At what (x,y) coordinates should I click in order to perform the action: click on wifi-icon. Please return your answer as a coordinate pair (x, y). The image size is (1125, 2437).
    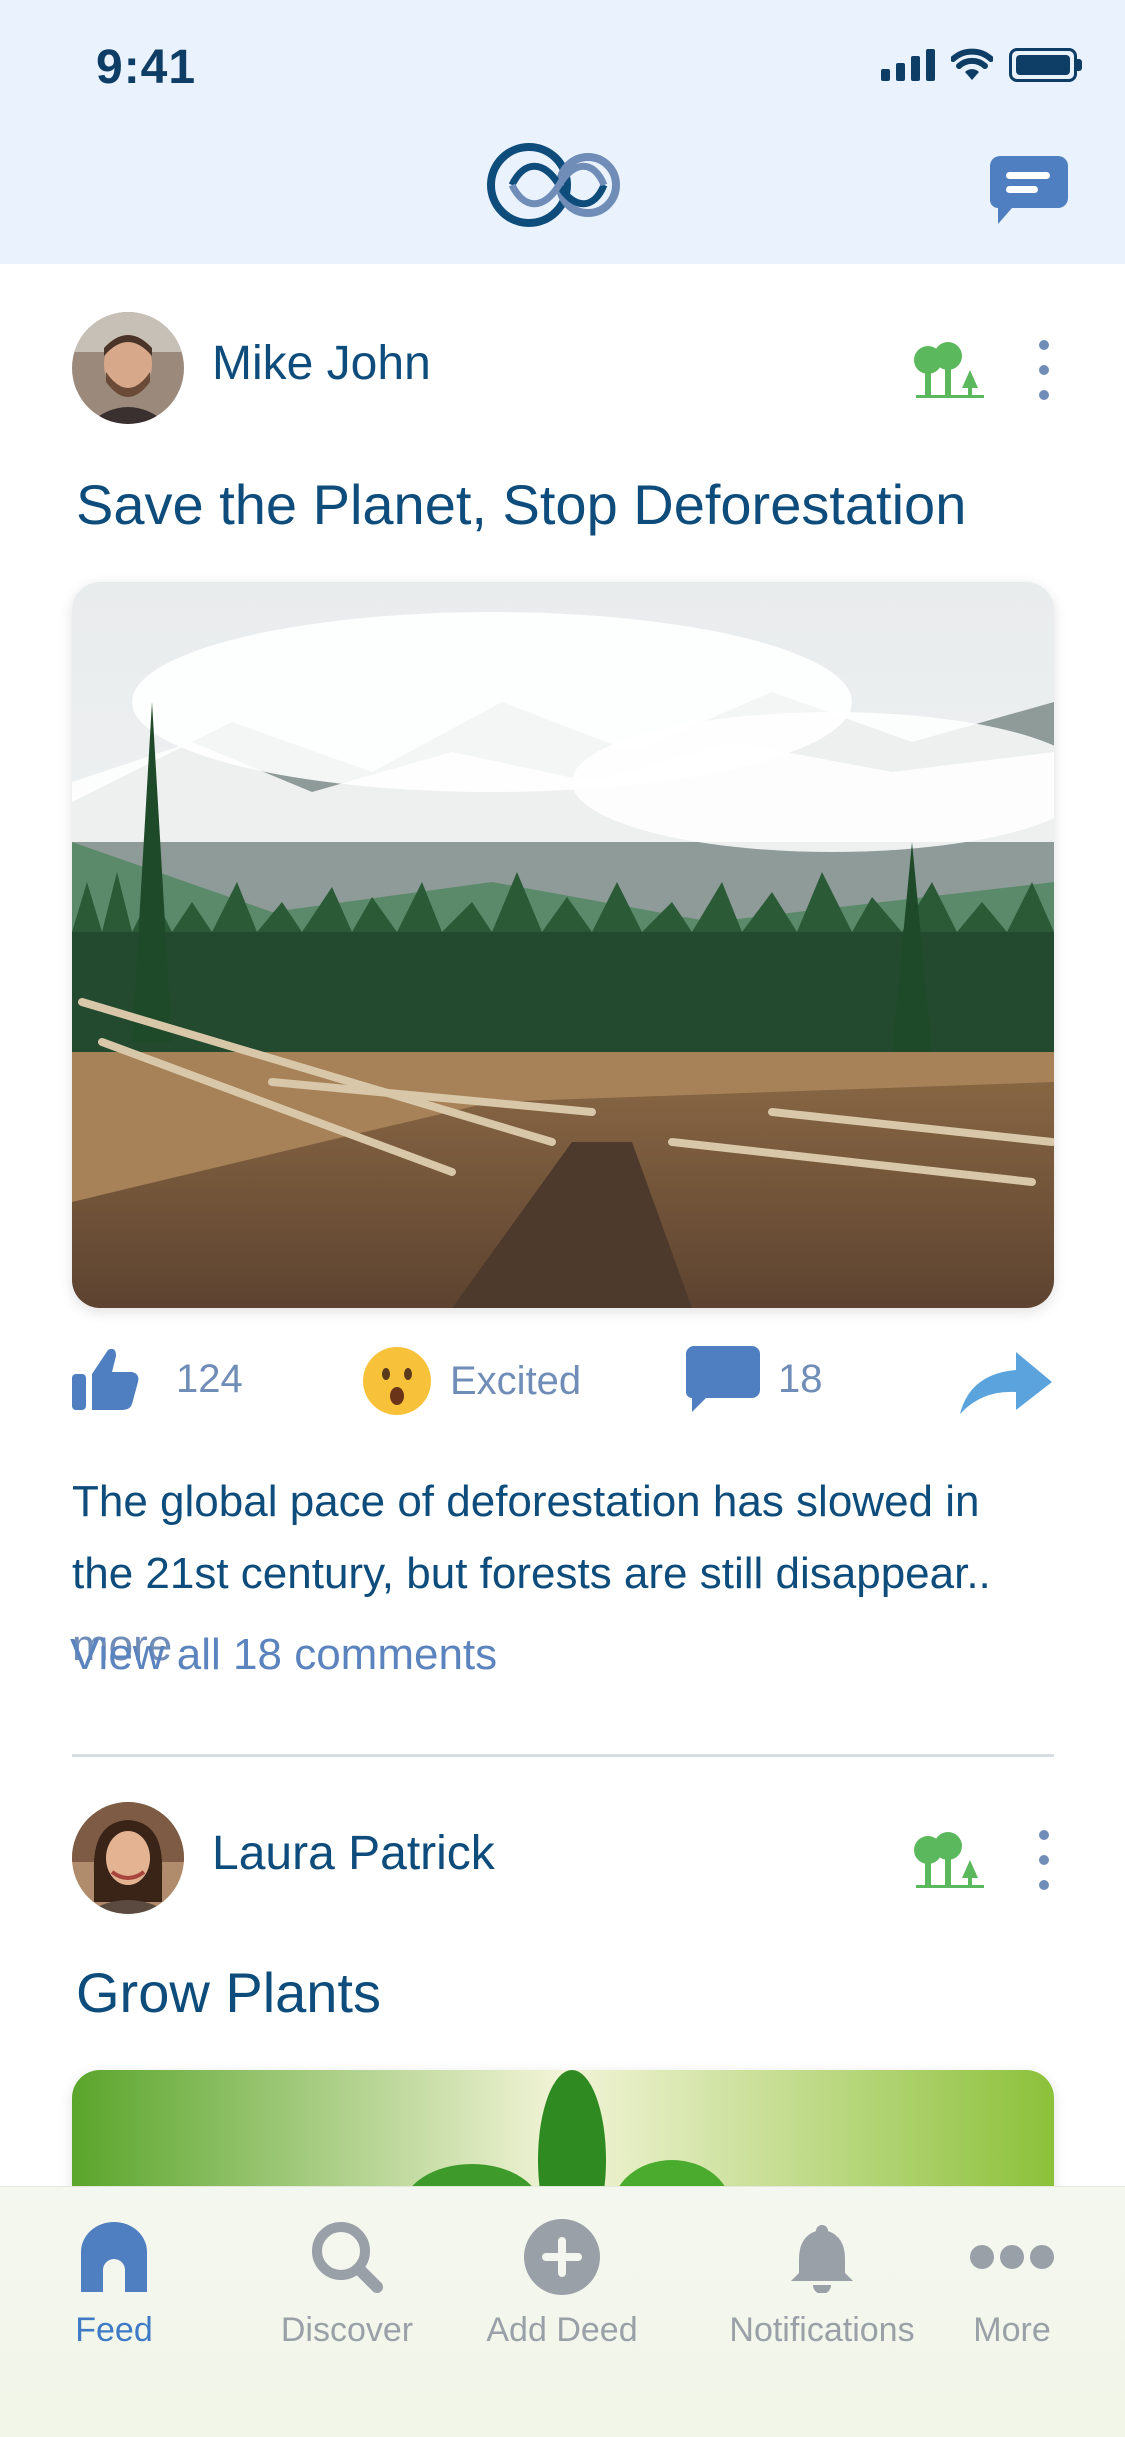
    Looking at the image, I should click on (972, 64).